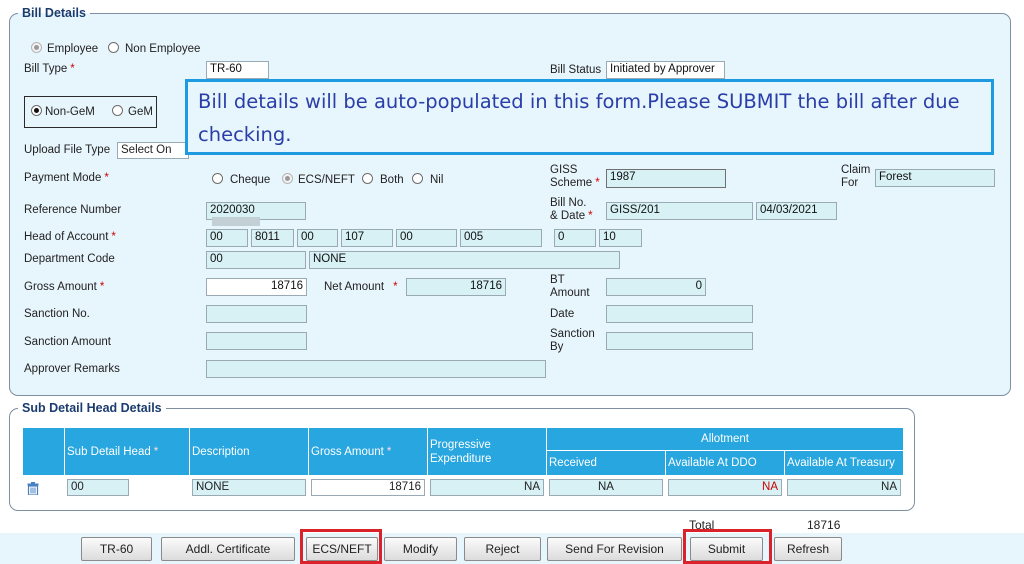 This screenshot has height=564, width=1024. What do you see at coordinates (57, 314) in the screenshot?
I see `sanction-no-label: Sanction No.` at bounding box center [57, 314].